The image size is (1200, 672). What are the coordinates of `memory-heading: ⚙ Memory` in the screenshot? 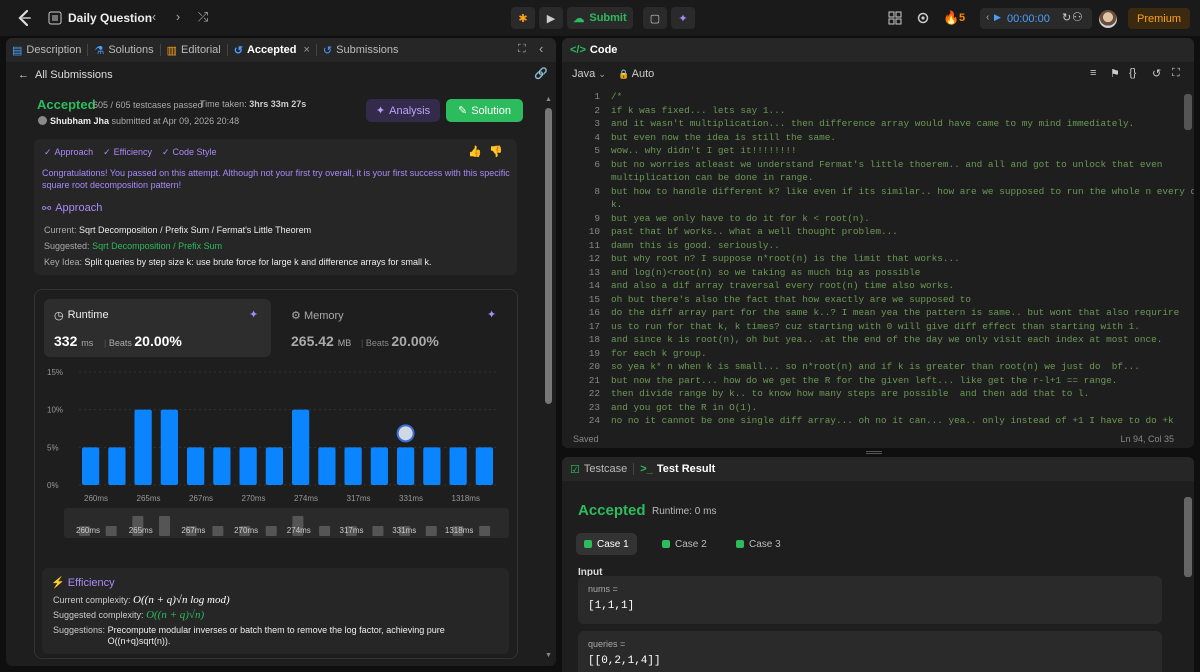 It's located at (317, 315).